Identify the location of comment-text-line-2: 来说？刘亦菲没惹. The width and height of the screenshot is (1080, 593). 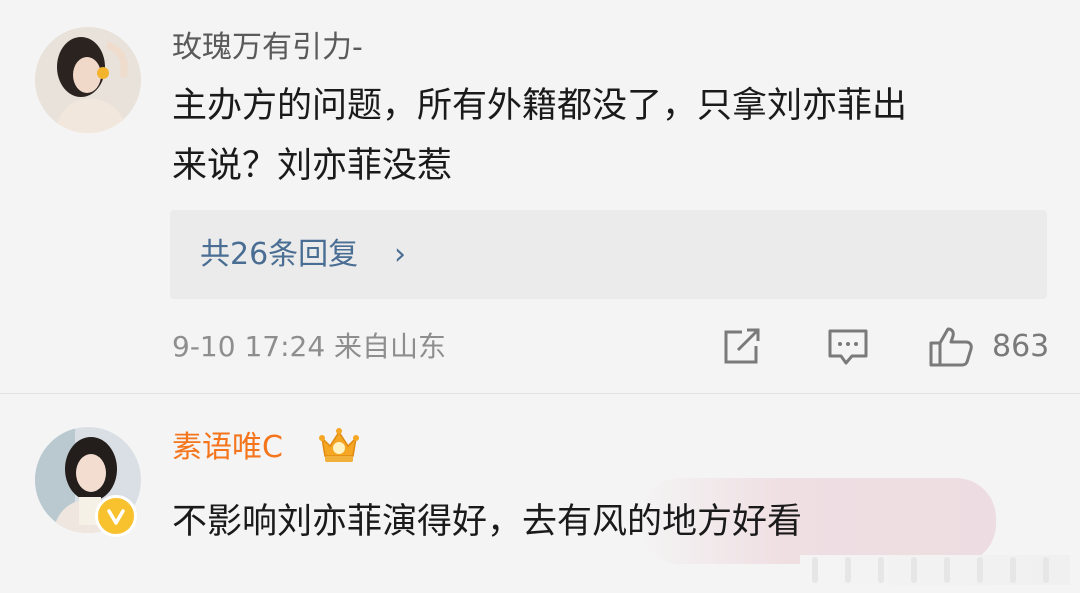
(312, 166).